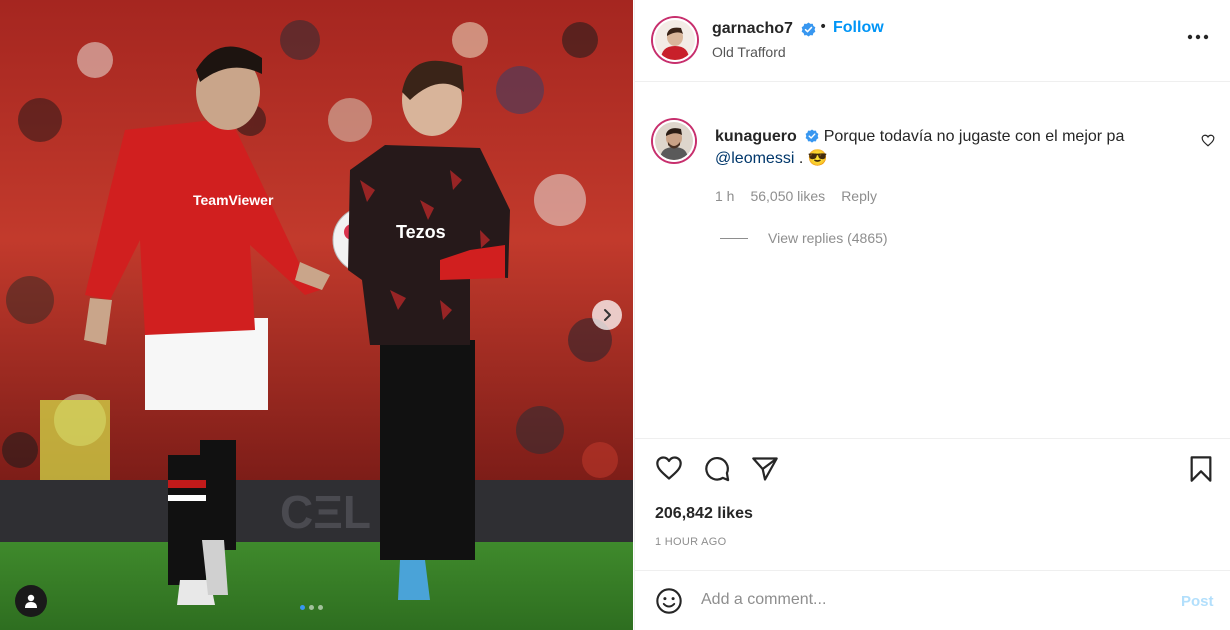 The image size is (1230, 630). What do you see at coordinates (421, 232) in the screenshot?
I see `jersey-sponsor: Tezos` at bounding box center [421, 232].